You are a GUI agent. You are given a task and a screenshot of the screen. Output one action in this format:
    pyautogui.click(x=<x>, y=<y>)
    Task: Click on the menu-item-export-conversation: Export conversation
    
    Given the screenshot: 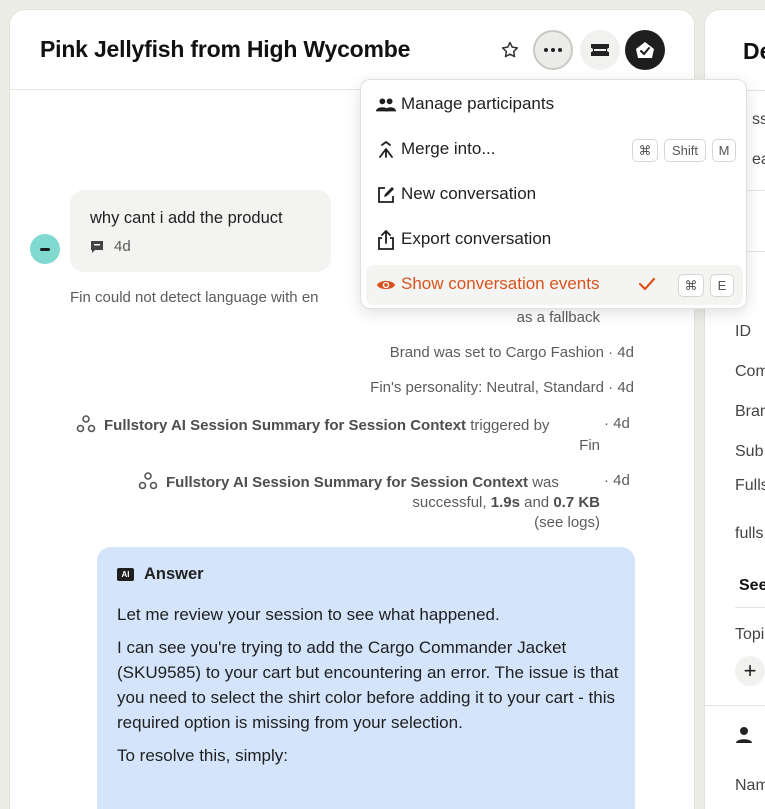 What is the action you would take?
    pyautogui.click(x=554, y=240)
    